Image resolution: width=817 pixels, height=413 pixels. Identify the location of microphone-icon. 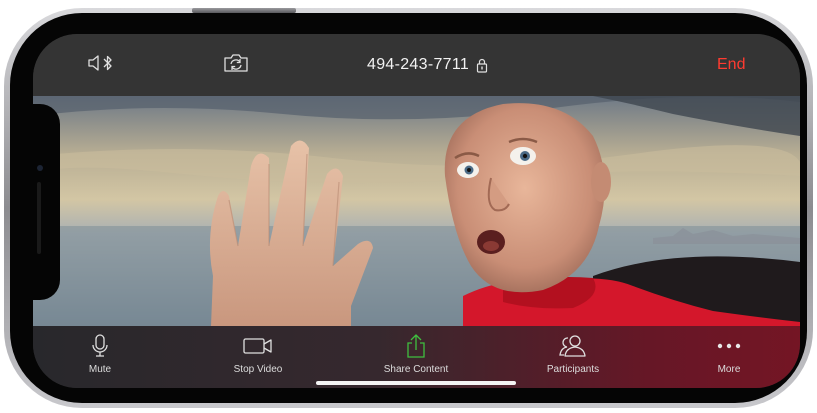
(100, 346).